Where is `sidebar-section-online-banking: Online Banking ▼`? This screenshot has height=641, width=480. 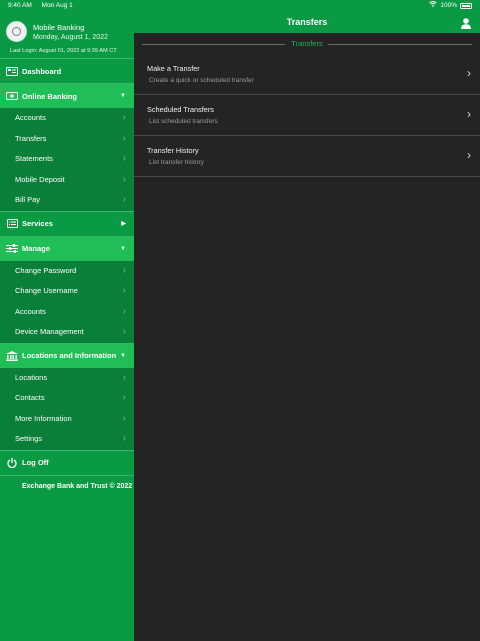 sidebar-section-online-banking: Online Banking ▼ is located at coordinates (67, 95).